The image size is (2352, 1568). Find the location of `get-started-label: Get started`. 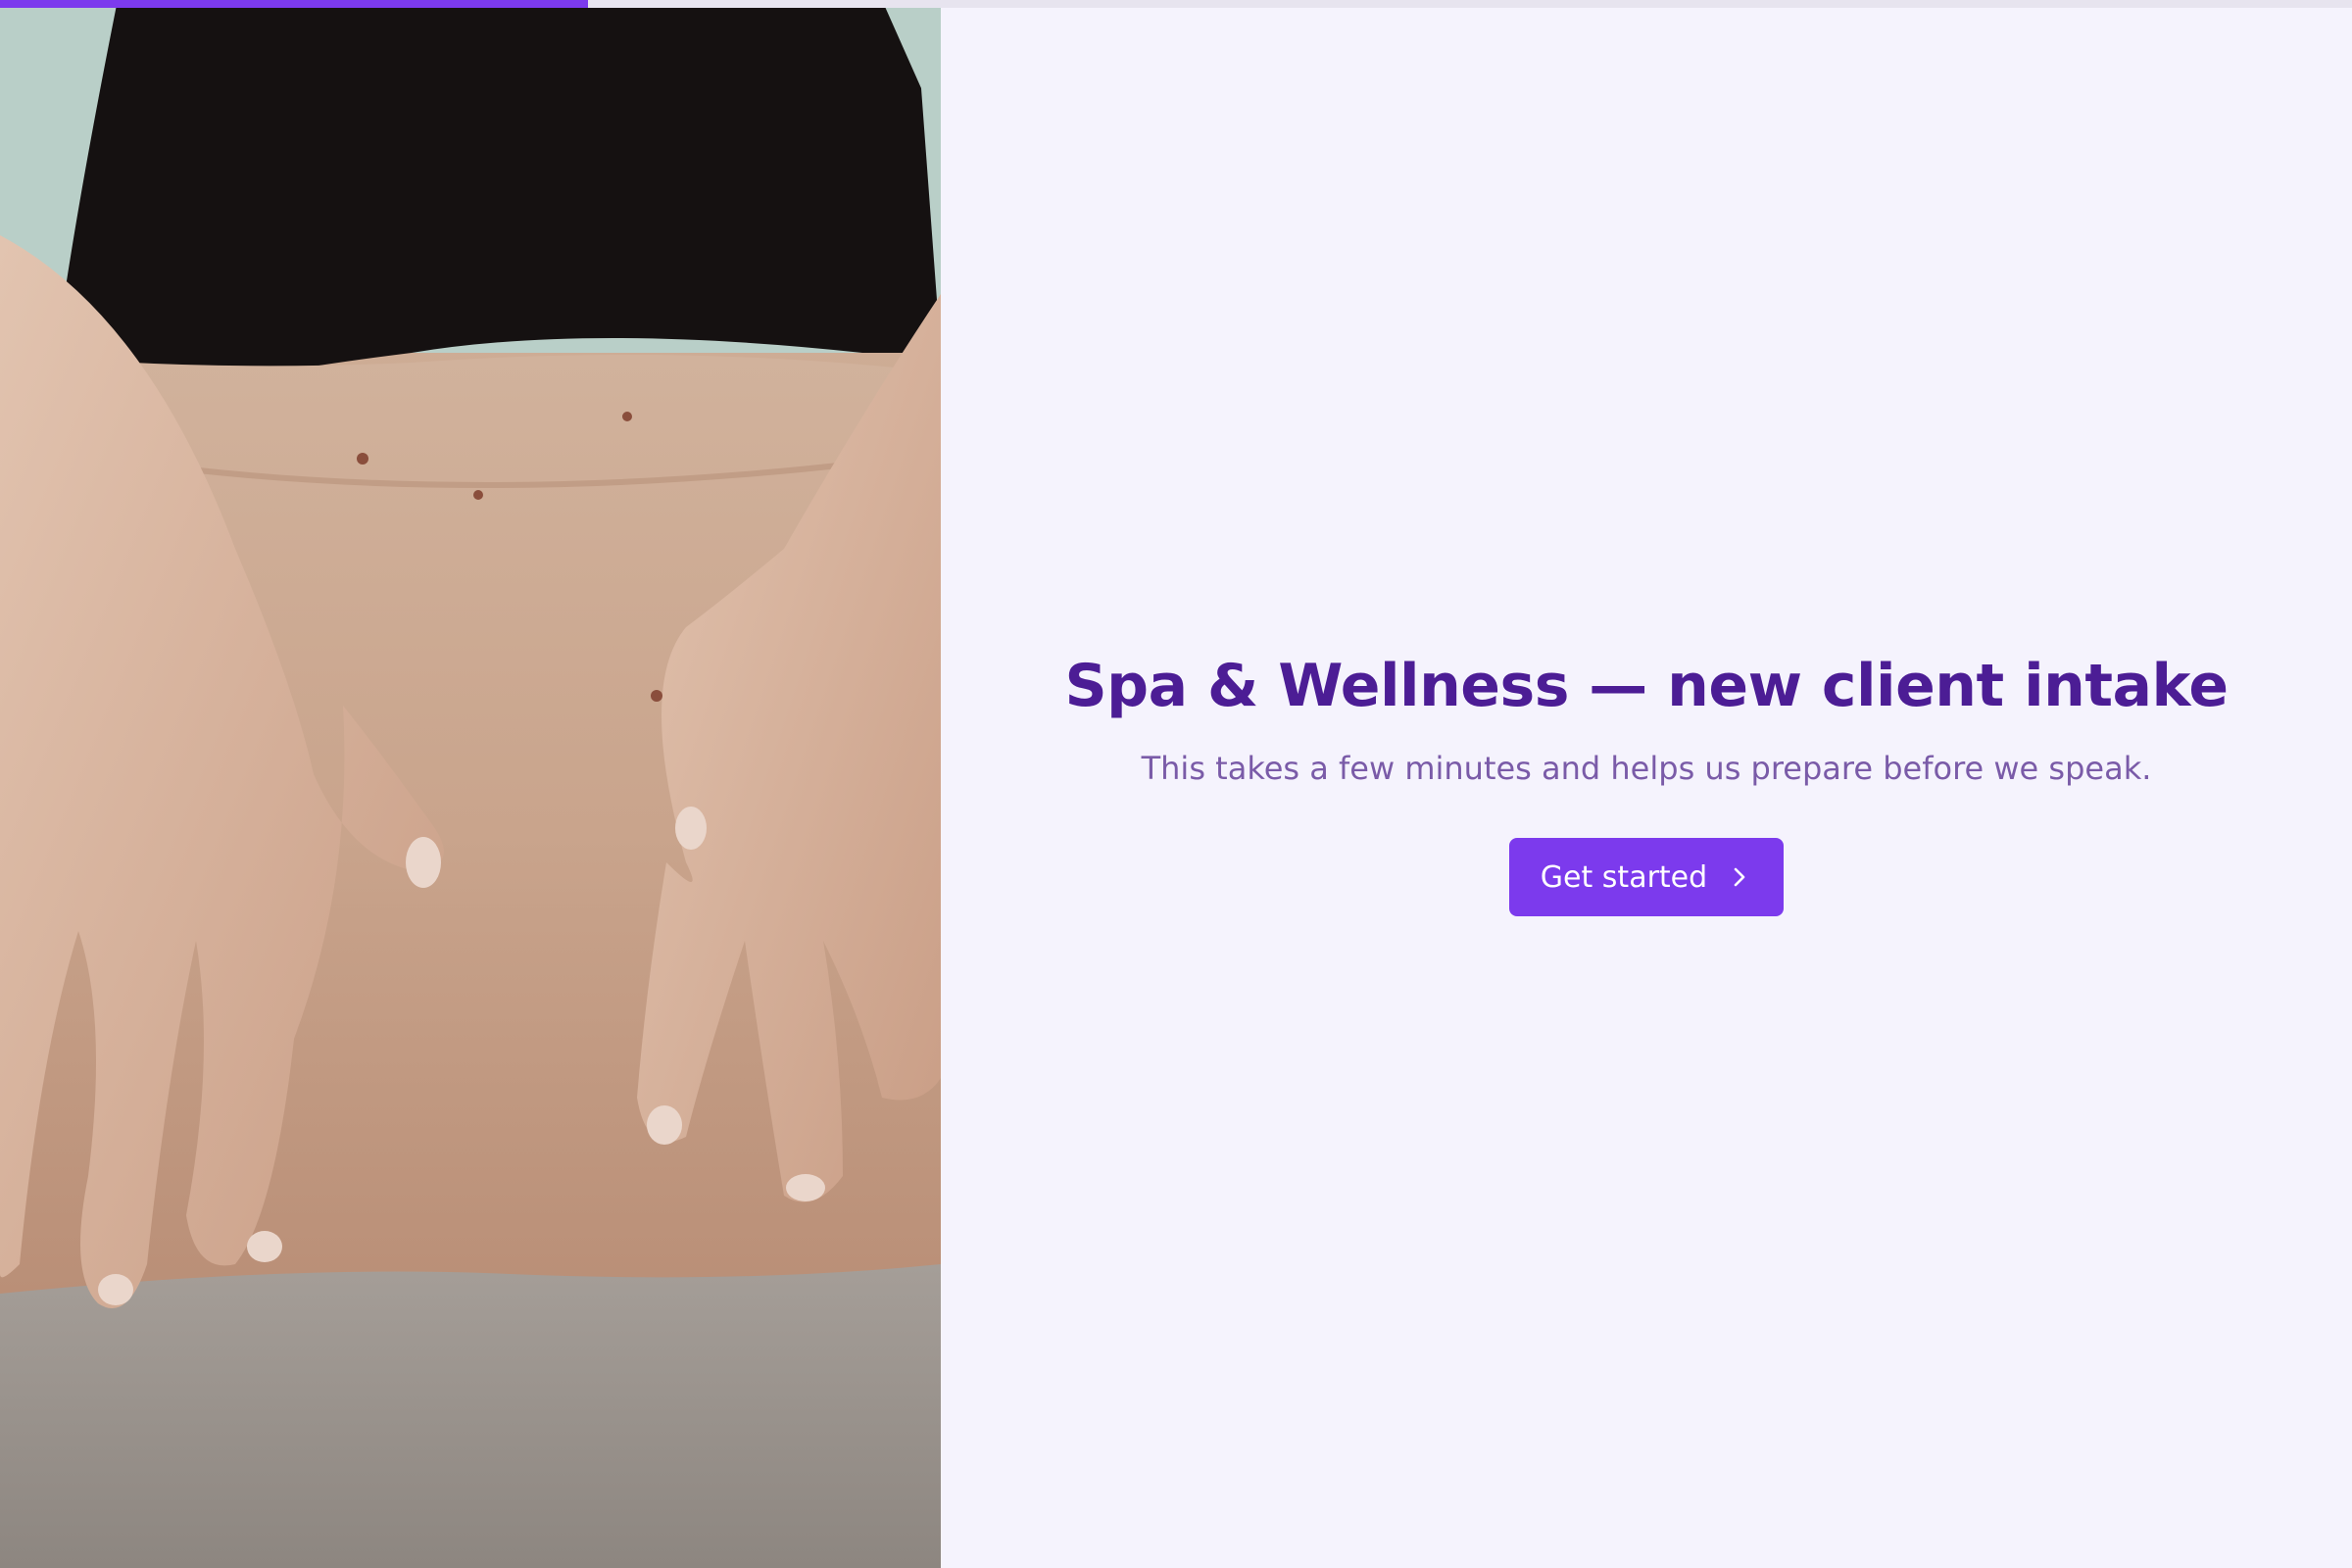

get-started-label: Get started is located at coordinates (1624, 877).